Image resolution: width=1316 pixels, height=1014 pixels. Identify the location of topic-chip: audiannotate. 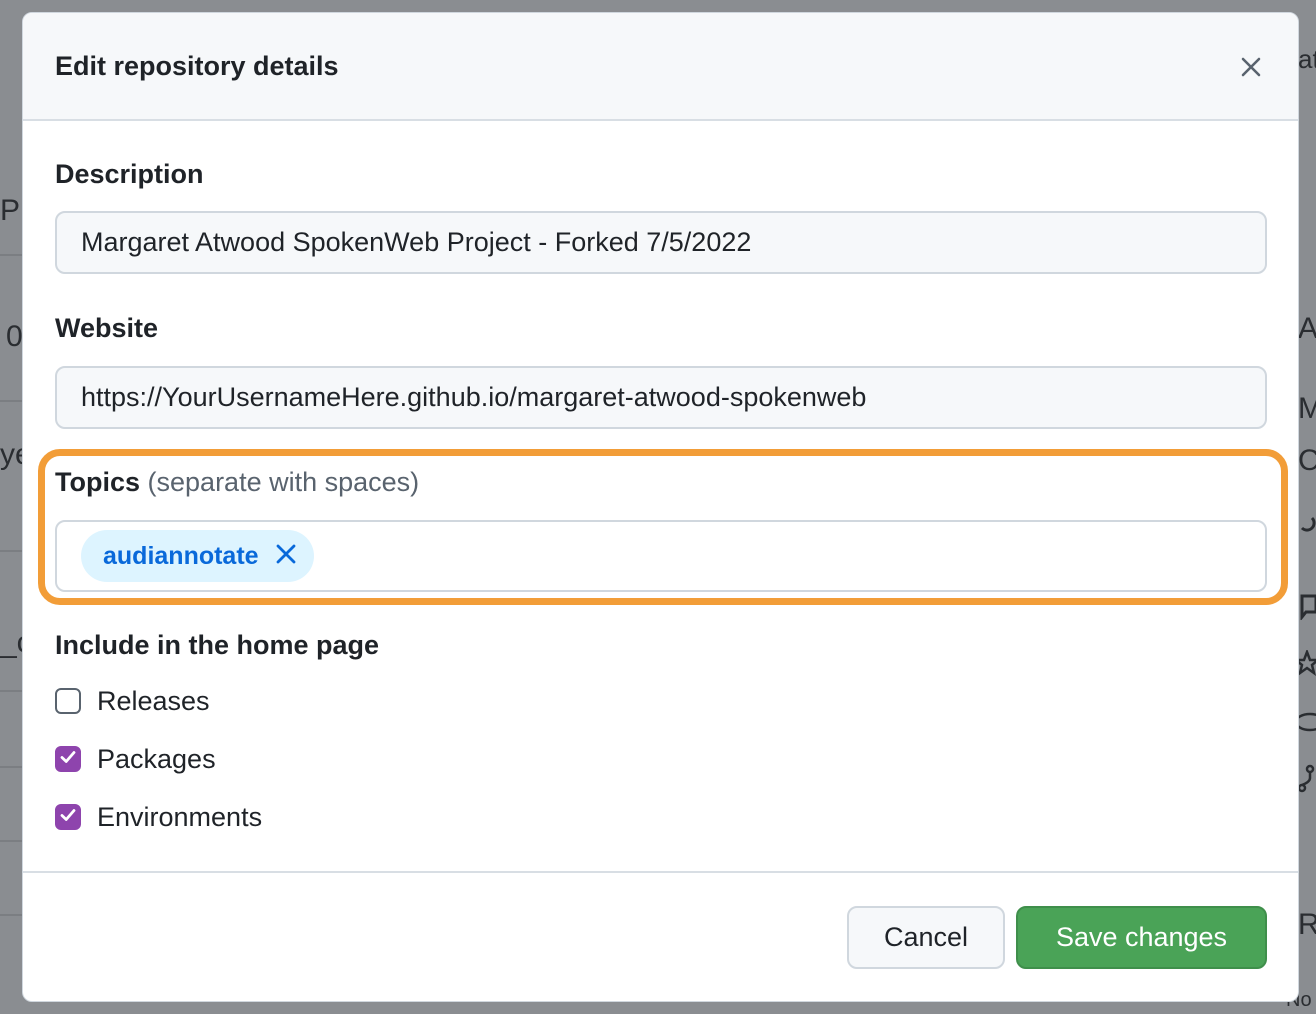
(197, 556).